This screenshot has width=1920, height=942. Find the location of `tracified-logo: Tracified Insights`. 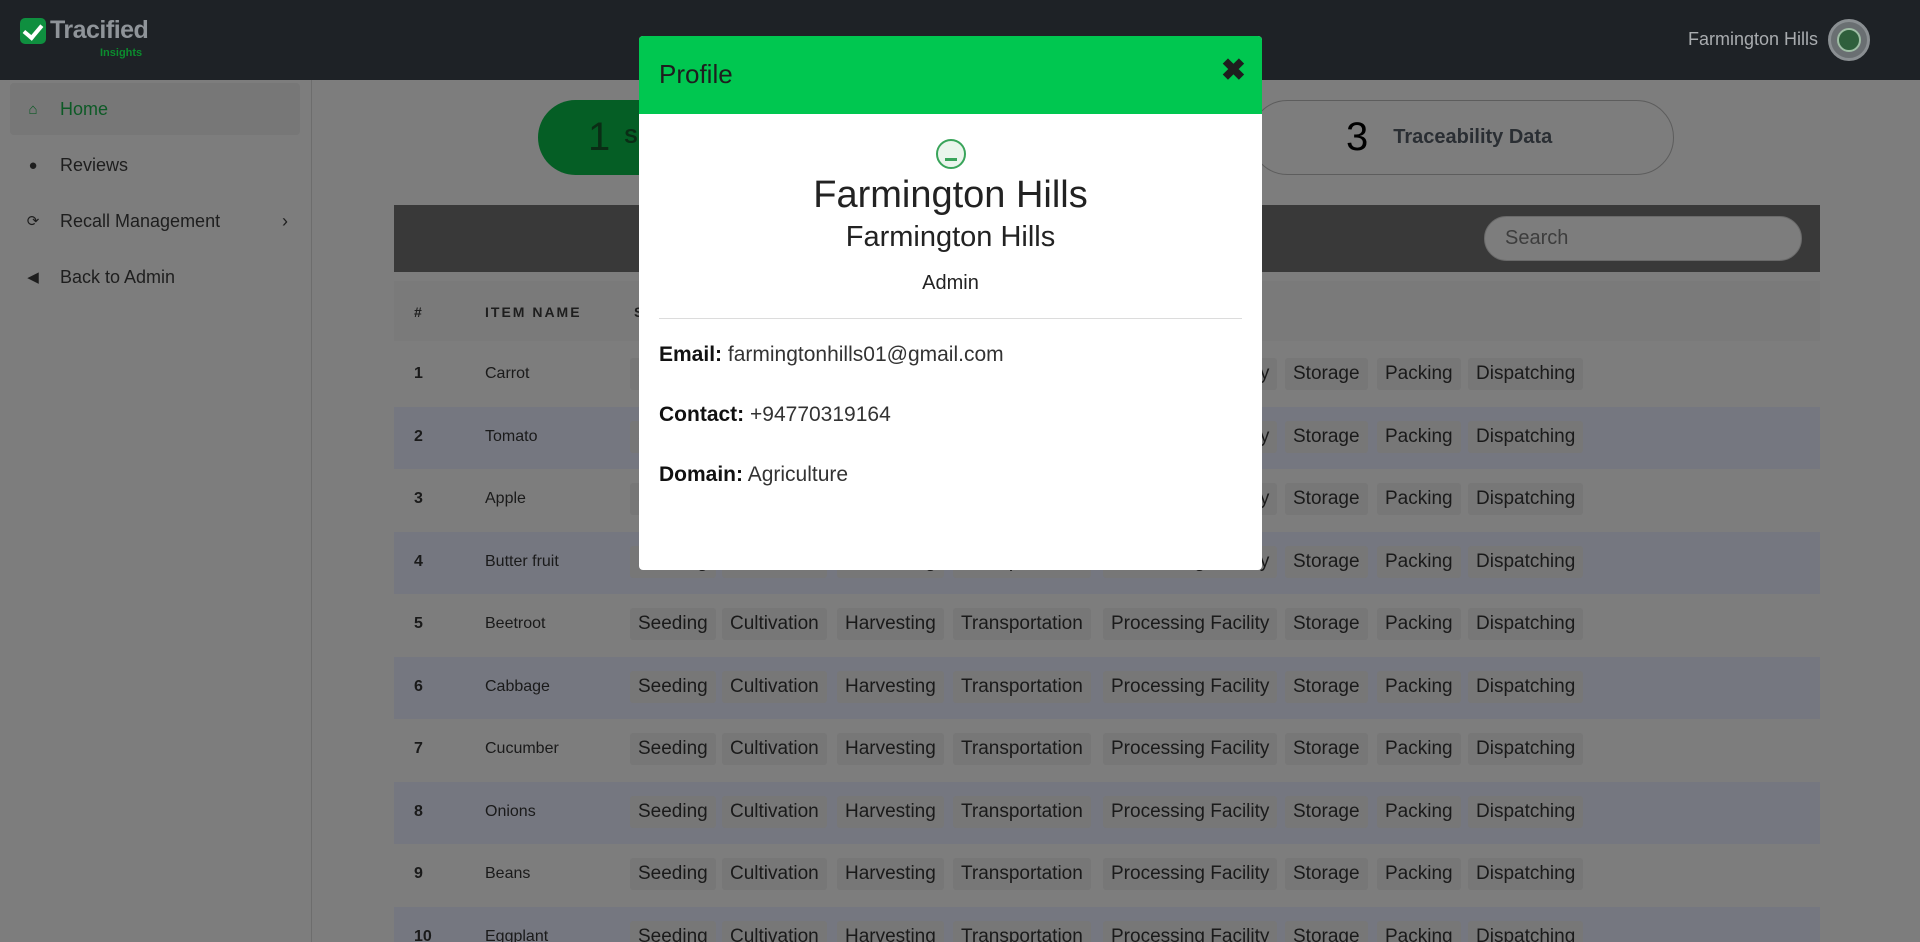

tracified-logo: Tracified Insights is located at coordinates (85, 38).